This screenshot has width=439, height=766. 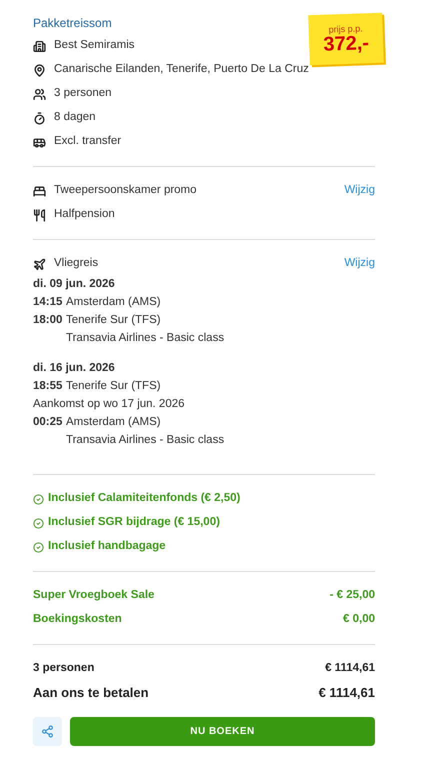 I want to click on cost-amount: € 0,00, so click(x=359, y=620).